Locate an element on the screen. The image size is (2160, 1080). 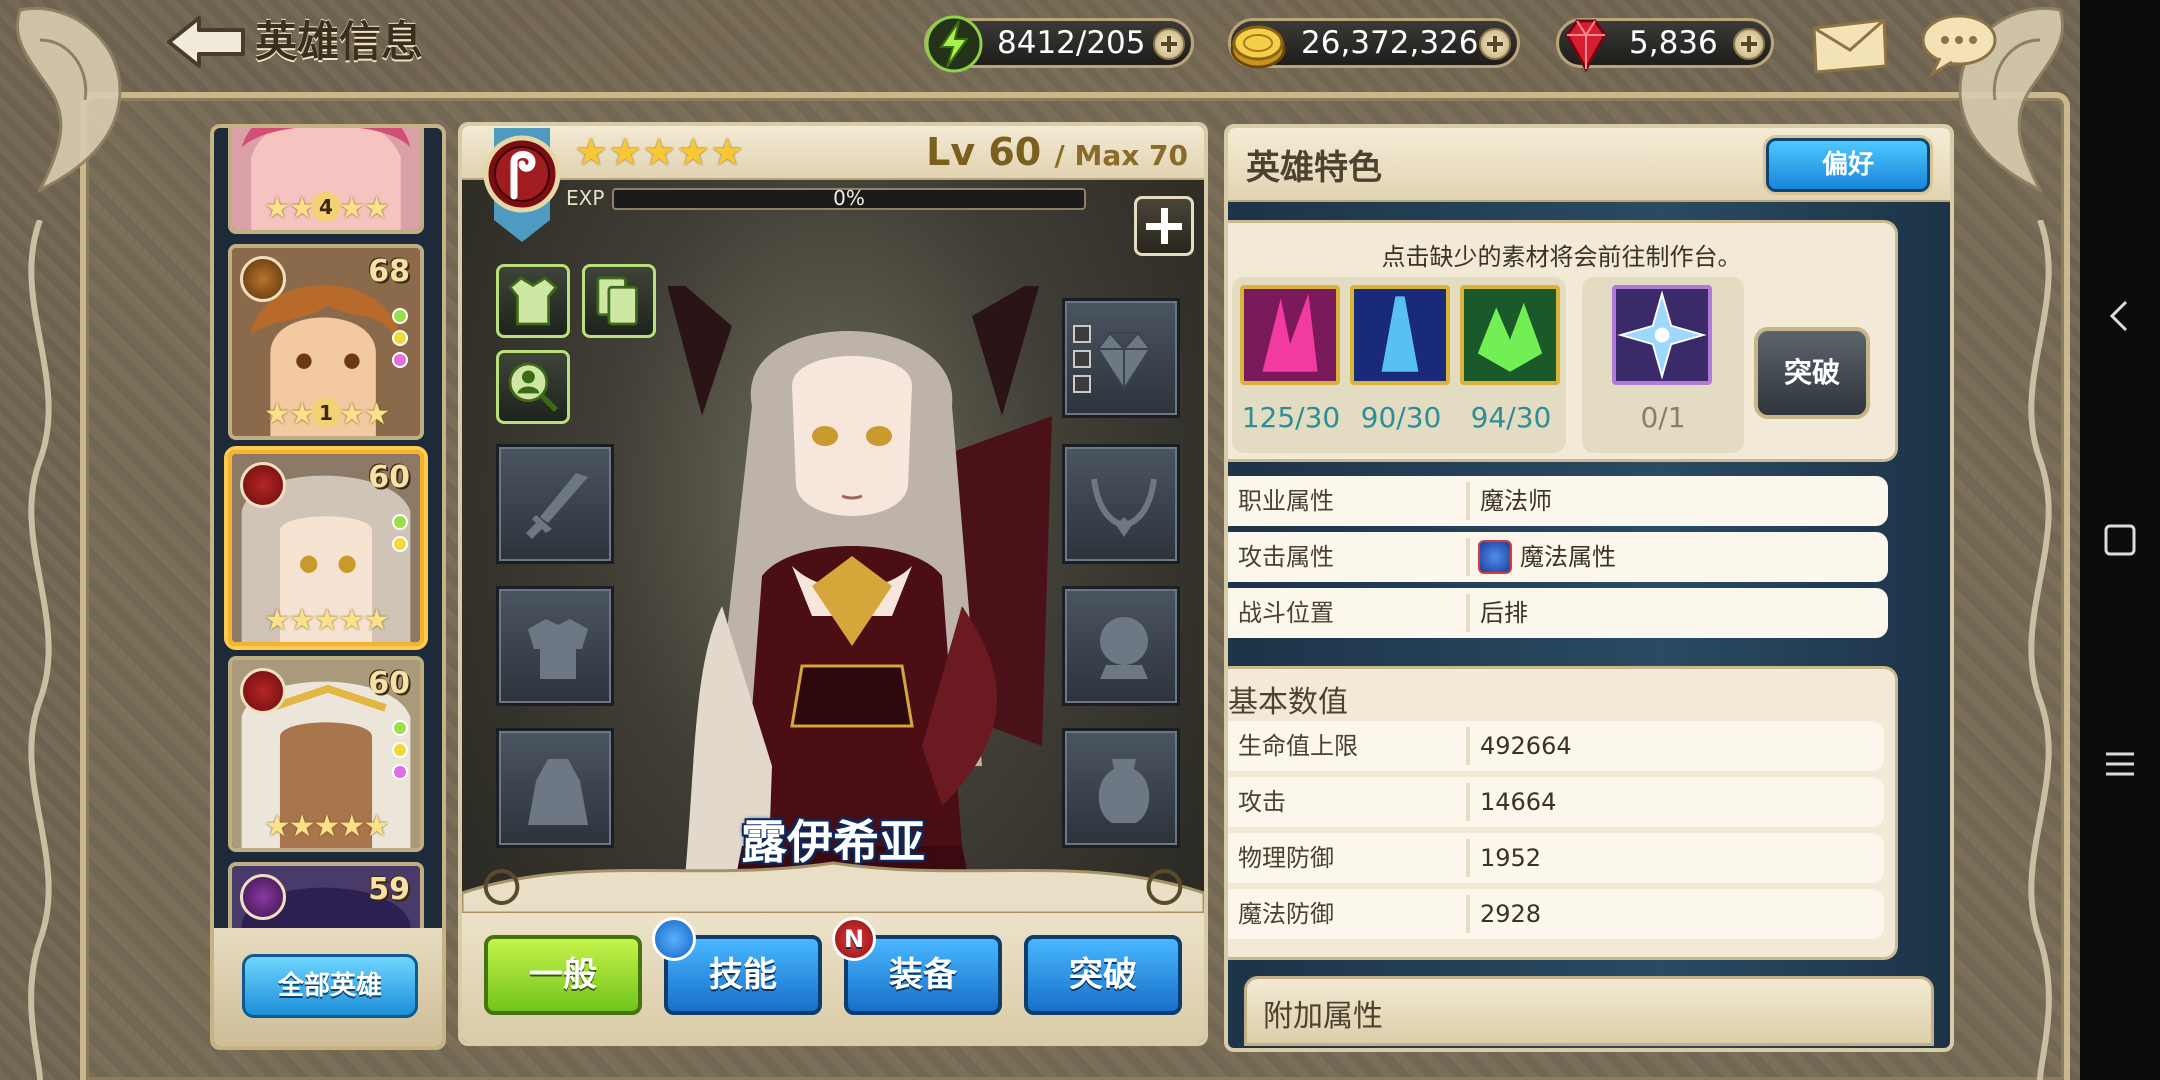
upgrade-arrow-icon is located at coordinates (674, 939).